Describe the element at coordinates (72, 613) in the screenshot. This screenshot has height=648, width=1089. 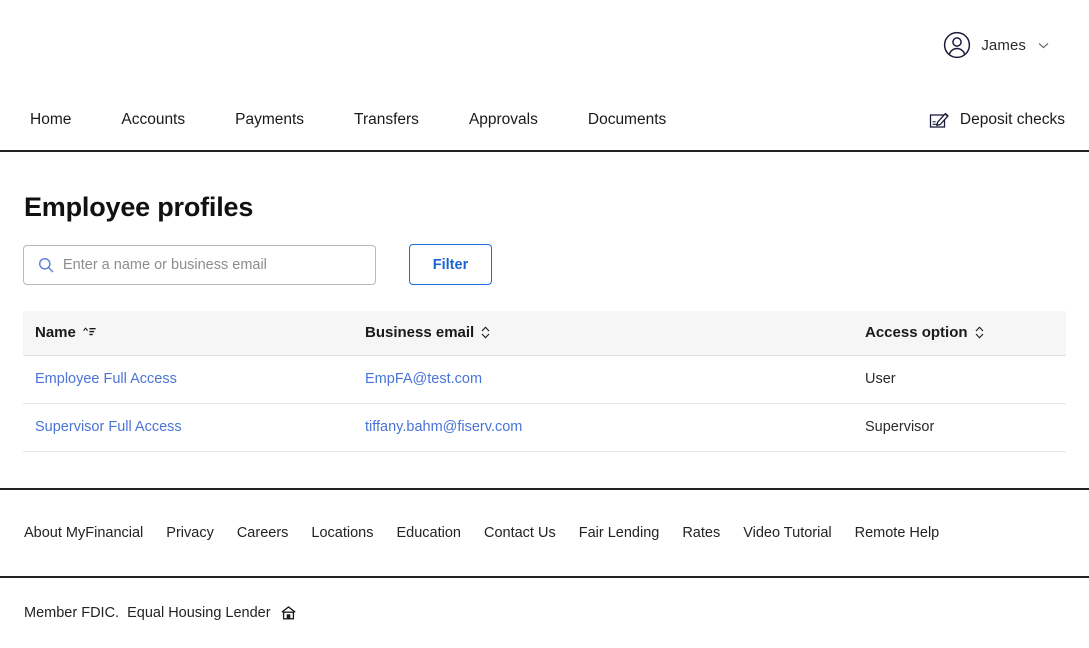
I see `member-fdic-text: Member FDIC.` at that location.